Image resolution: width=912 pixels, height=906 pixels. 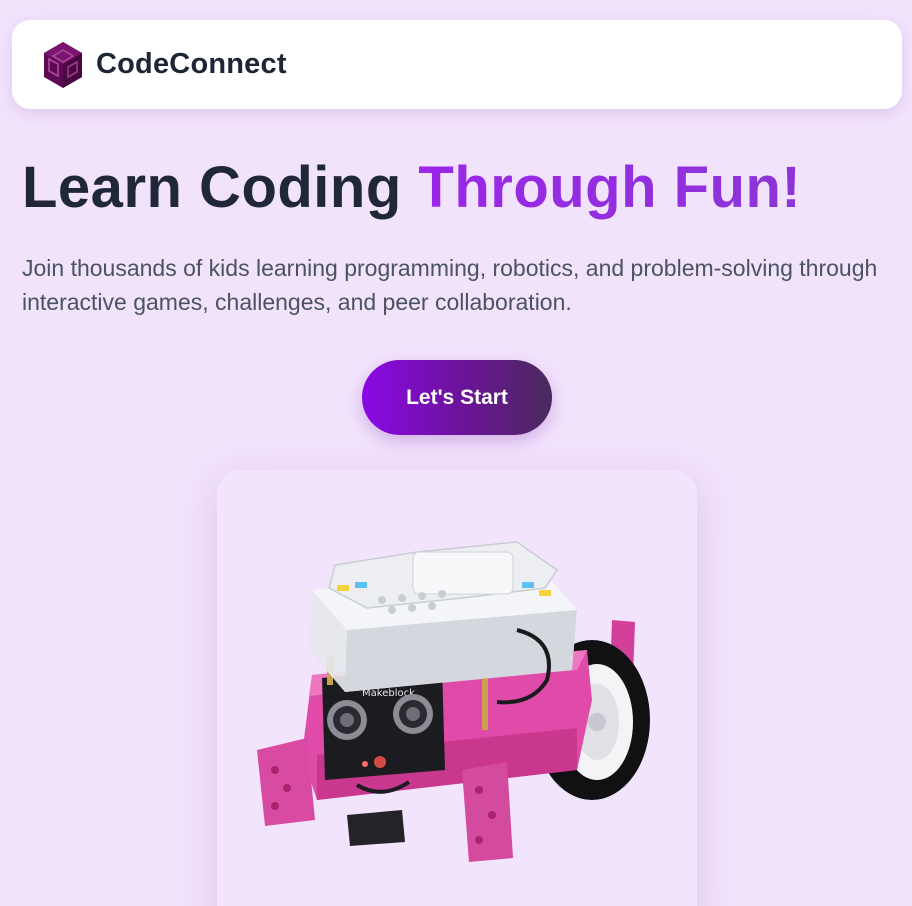 I want to click on lets-start-button: Let's Start, so click(x=457, y=397).